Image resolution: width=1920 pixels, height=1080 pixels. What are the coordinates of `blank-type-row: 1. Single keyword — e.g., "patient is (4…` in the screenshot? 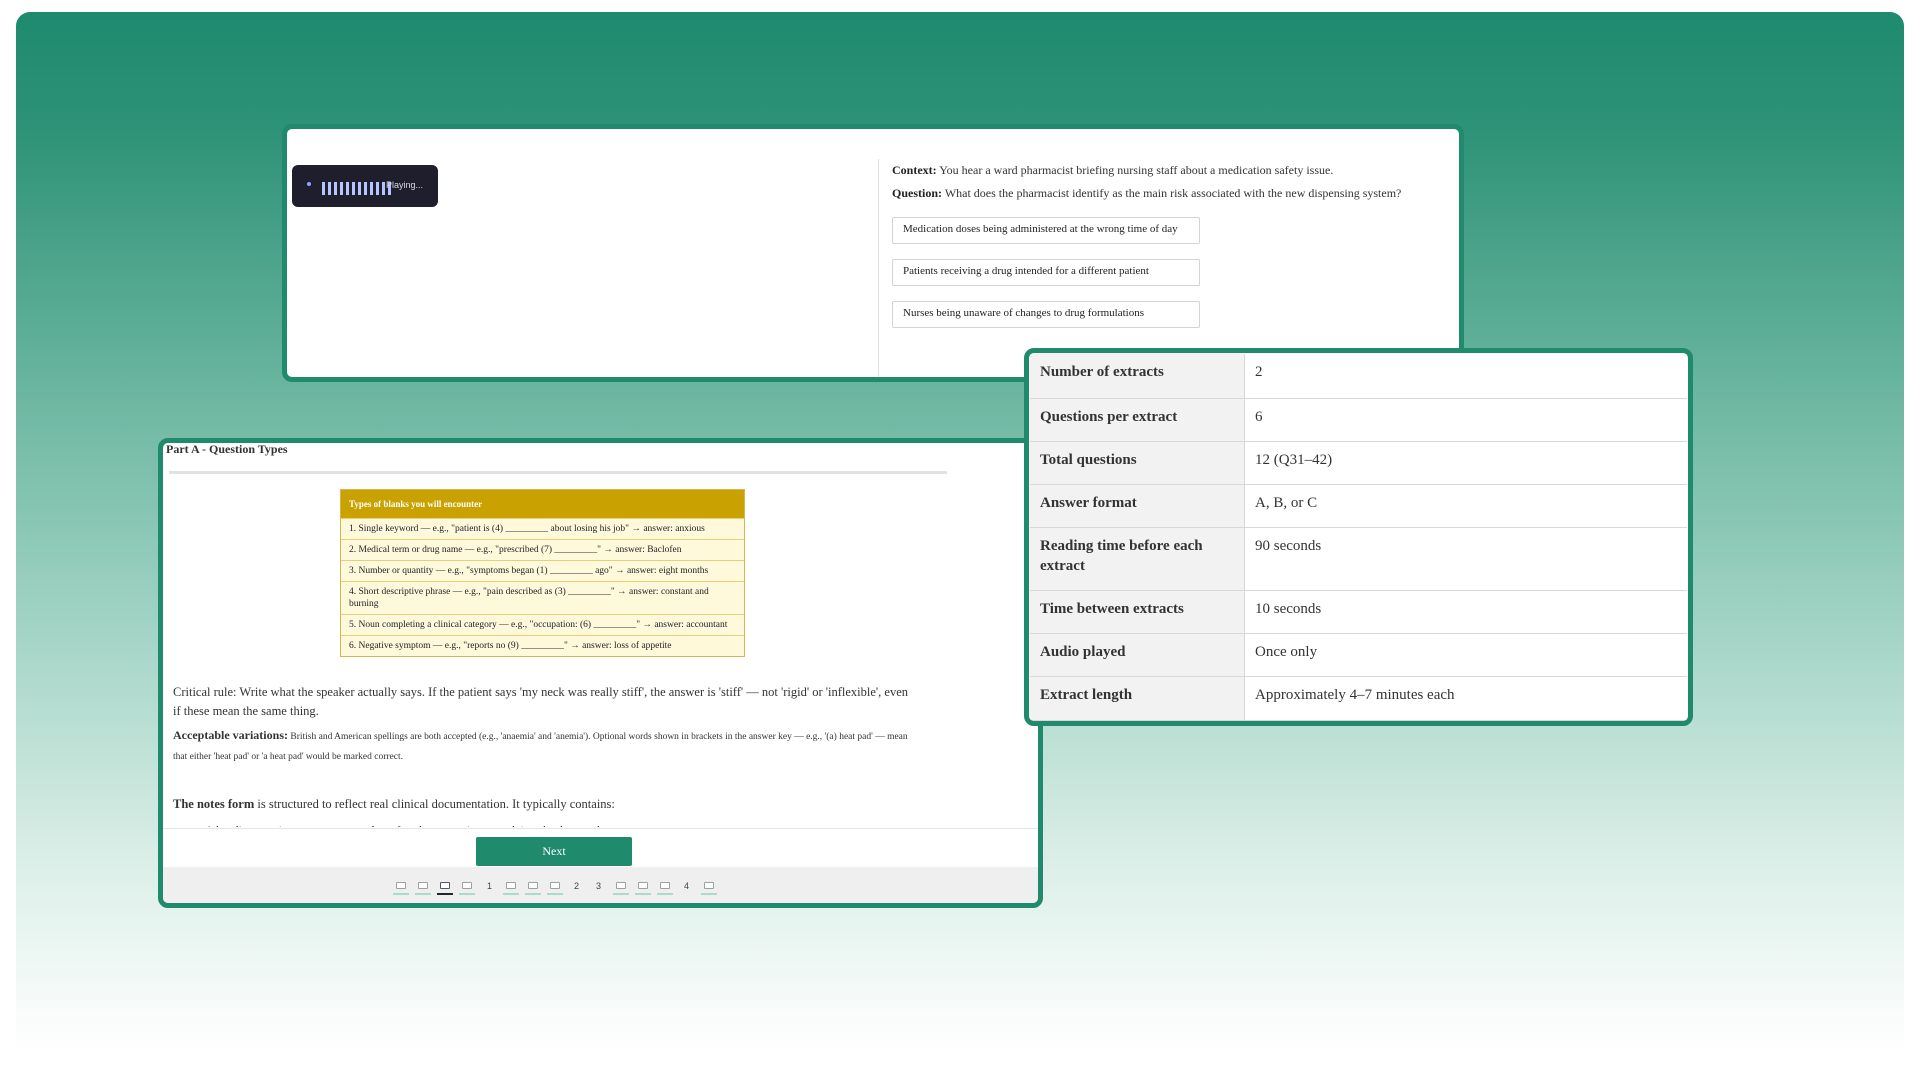 It's located at (542, 528).